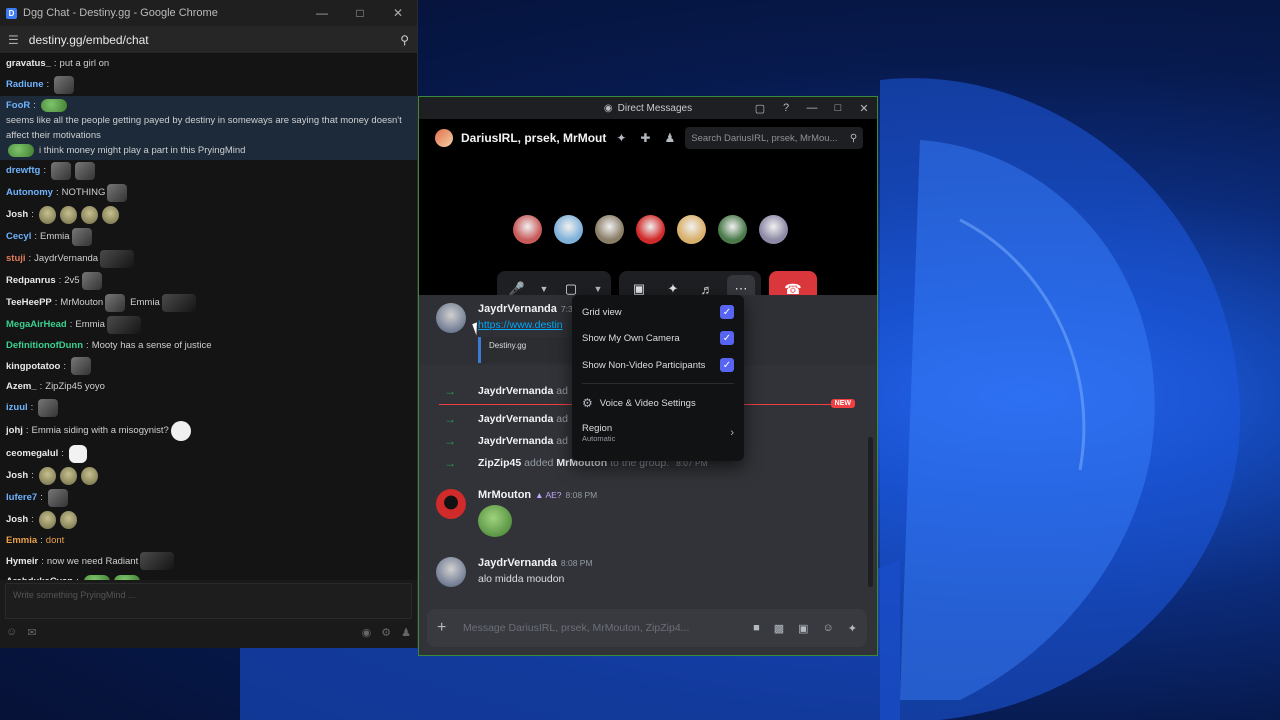  What do you see at coordinates (658, 403) in the screenshot?
I see `voice-video-settings-option: ⚙ Voice & Video Settings` at bounding box center [658, 403].